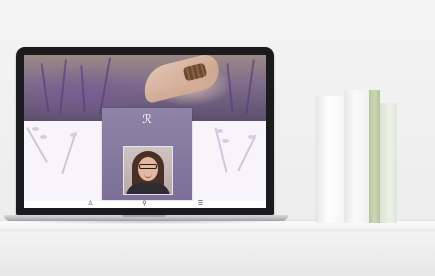  What do you see at coordinates (90, 204) in the screenshot?
I see `person-icon: ♙` at bounding box center [90, 204].